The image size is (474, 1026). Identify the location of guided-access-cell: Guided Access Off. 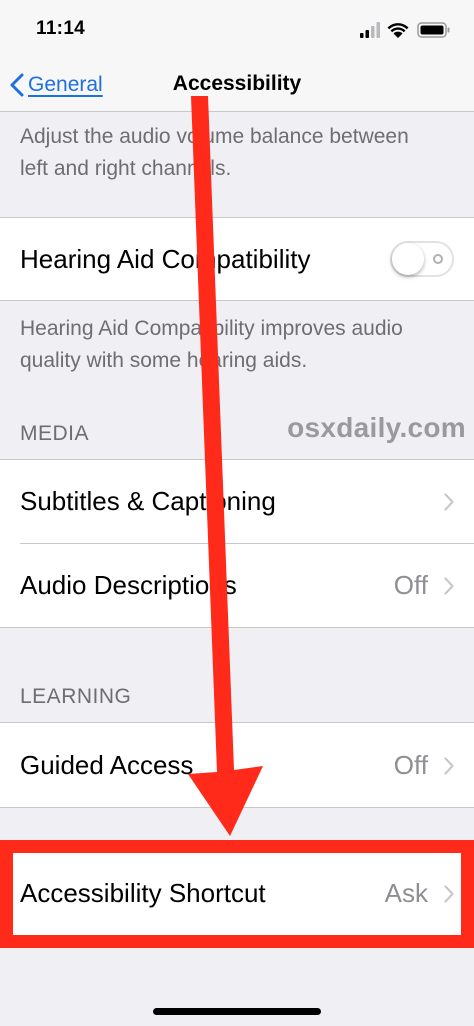
(237, 765).